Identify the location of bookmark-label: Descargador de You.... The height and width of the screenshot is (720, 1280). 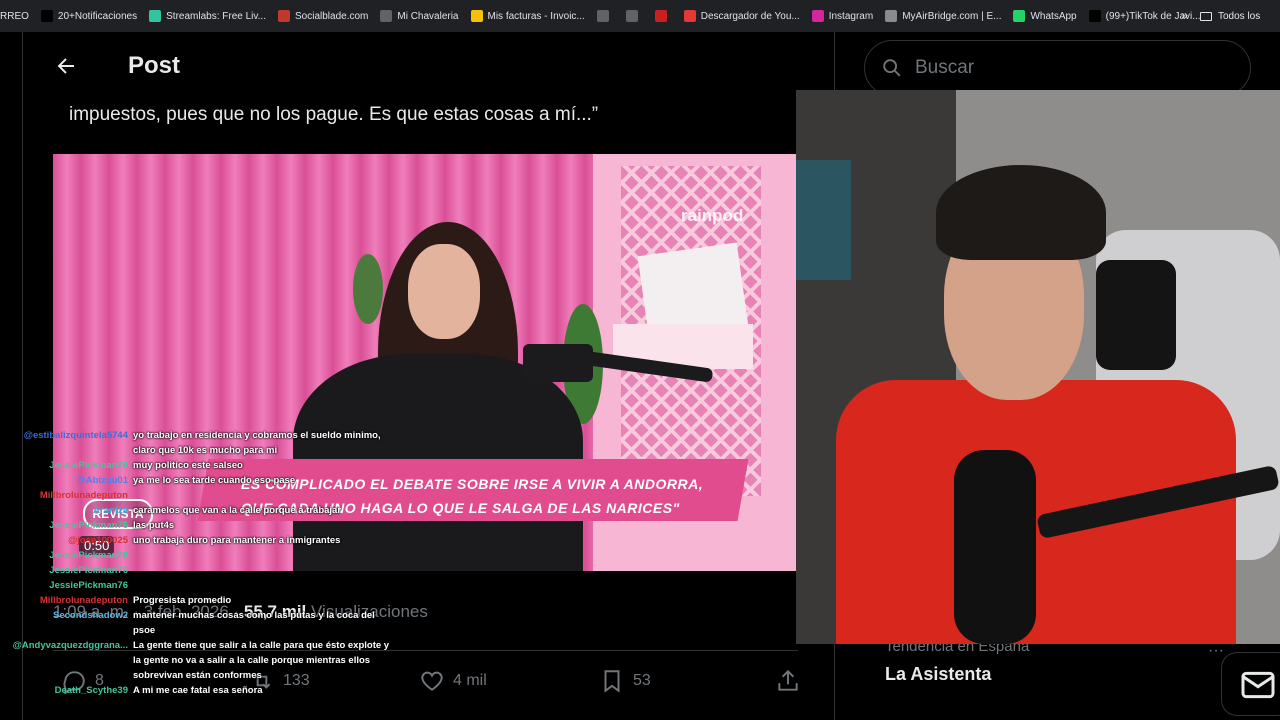
(750, 16).